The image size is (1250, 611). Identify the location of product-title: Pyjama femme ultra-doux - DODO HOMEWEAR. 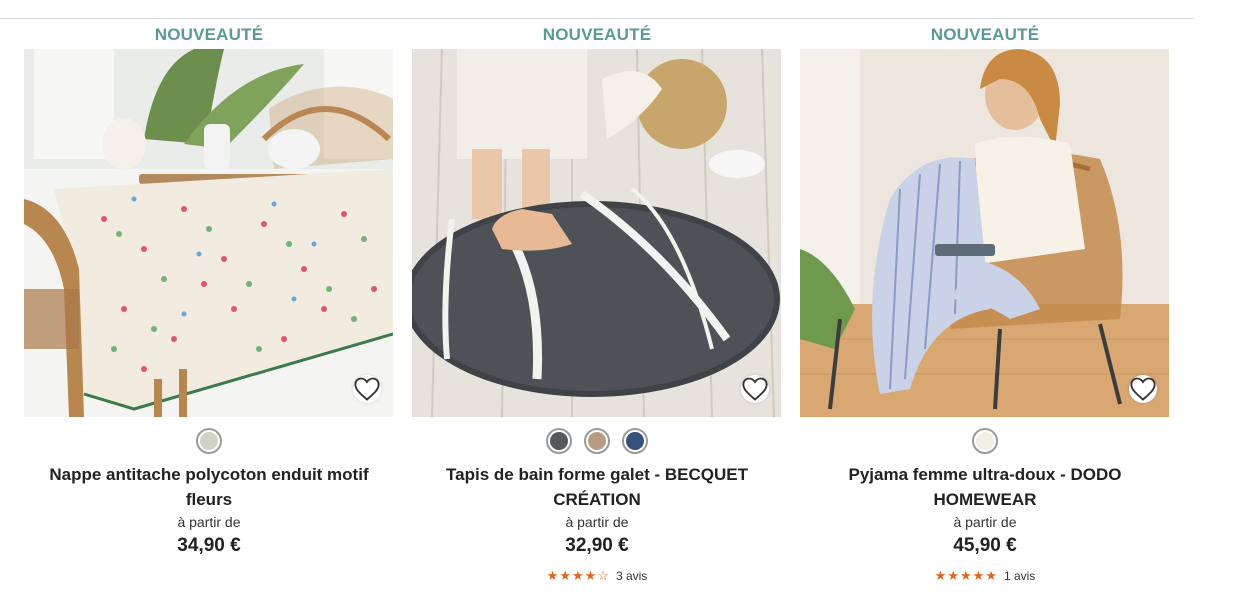
(985, 487).